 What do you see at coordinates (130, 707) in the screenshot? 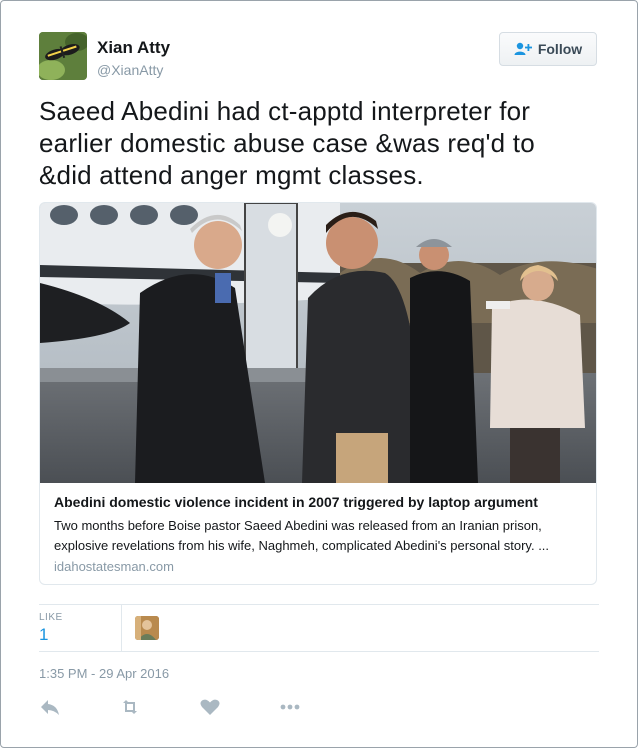
I see `retweet-icon` at bounding box center [130, 707].